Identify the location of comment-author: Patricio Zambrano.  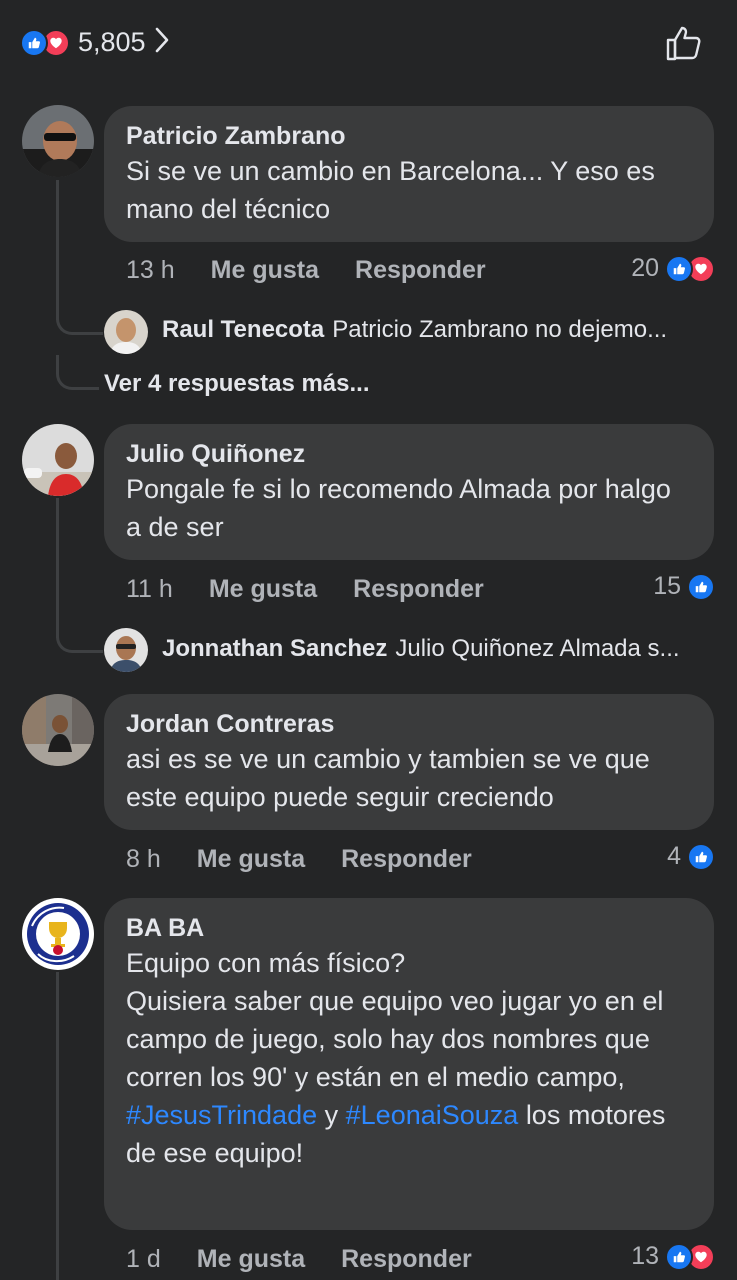
(409, 136).